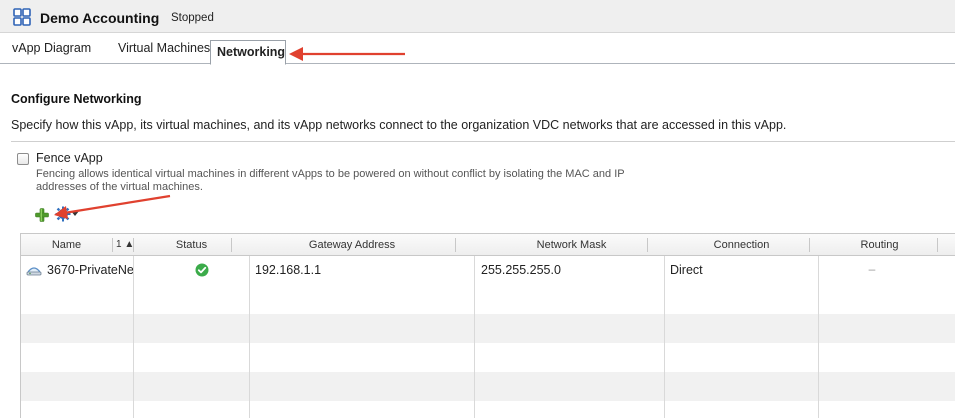 The height and width of the screenshot is (418, 955). What do you see at coordinates (872, 269) in the screenshot?
I see `routing-value: –` at bounding box center [872, 269].